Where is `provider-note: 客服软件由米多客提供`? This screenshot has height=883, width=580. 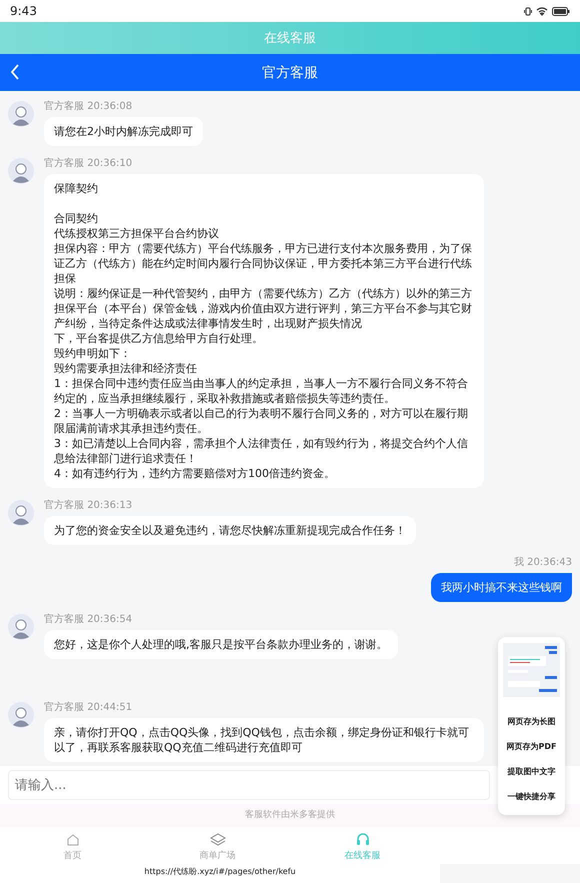 provider-note: 客服软件由米多客提供 is located at coordinates (290, 815).